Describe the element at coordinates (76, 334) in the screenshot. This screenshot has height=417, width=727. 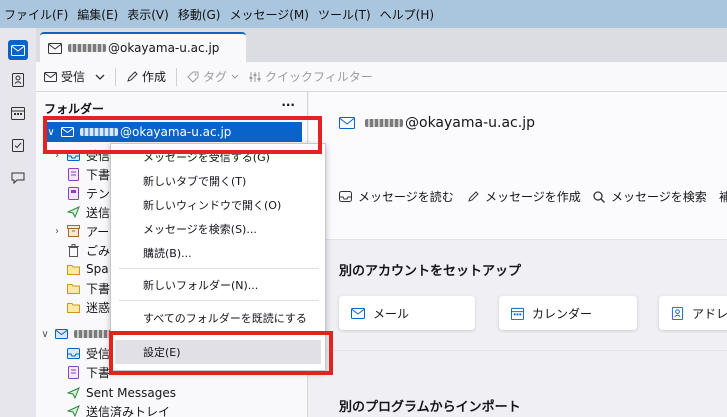
I see `folder-account2-row: ∨` at that location.